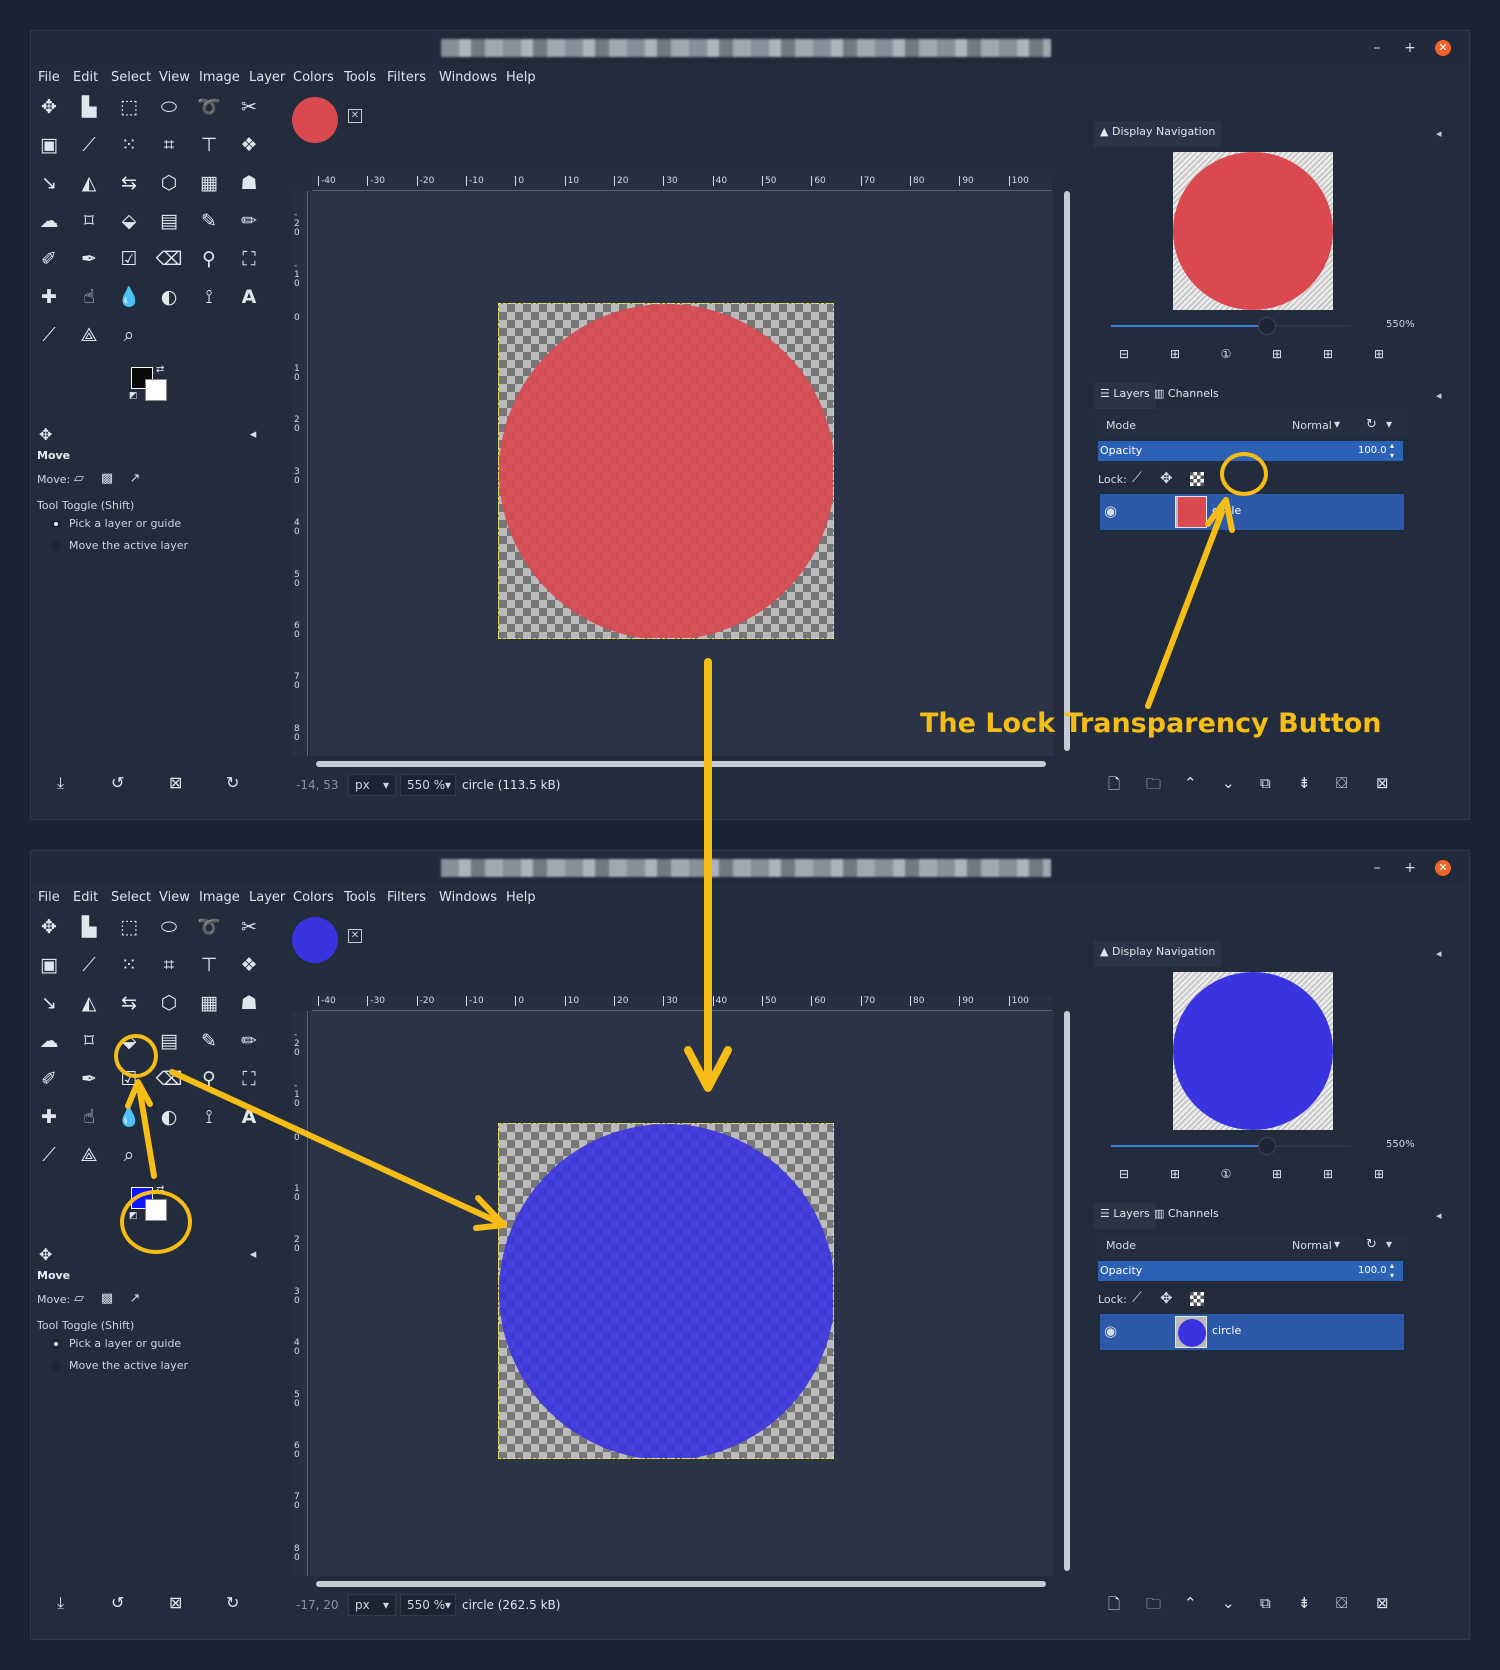  I want to click on layer-item-circle: ◉ circle, so click(1252, 1332).